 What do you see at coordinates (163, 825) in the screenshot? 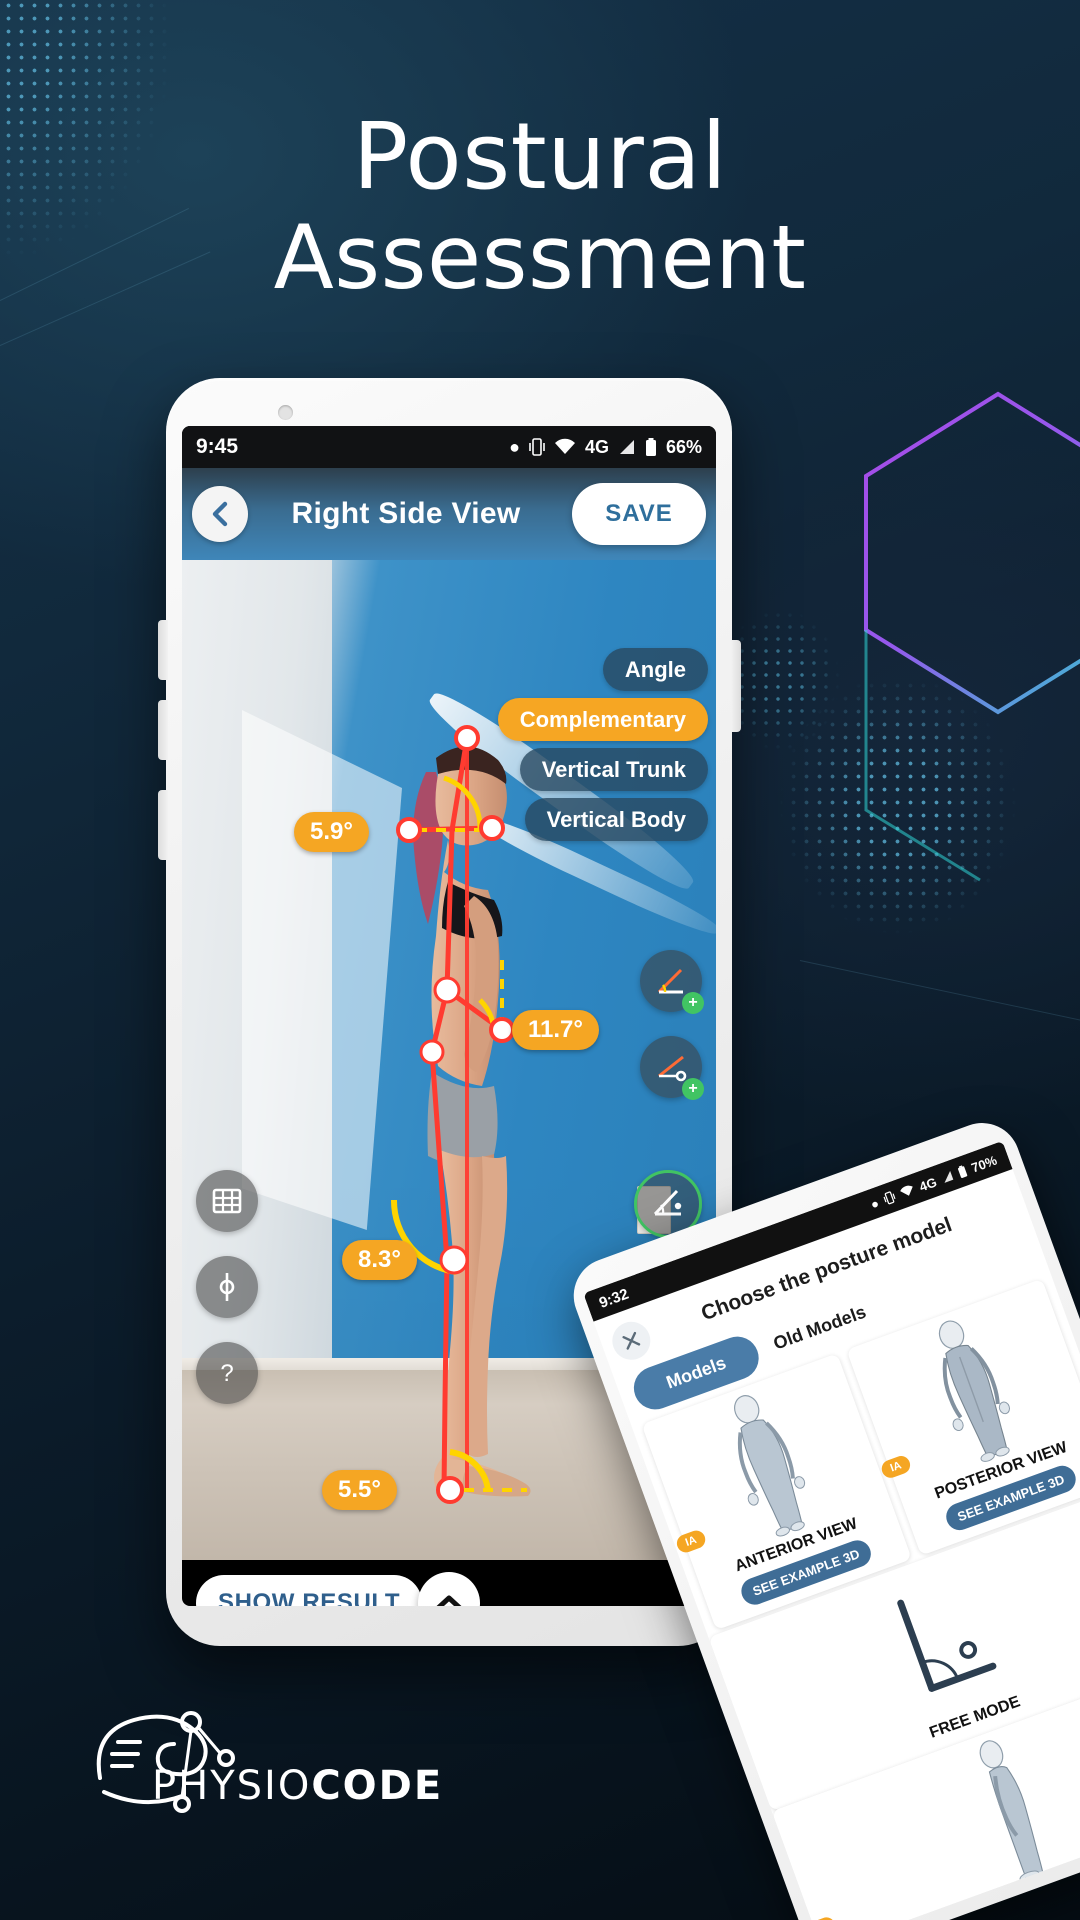
I see `phone-power-button` at bounding box center [163, 825].